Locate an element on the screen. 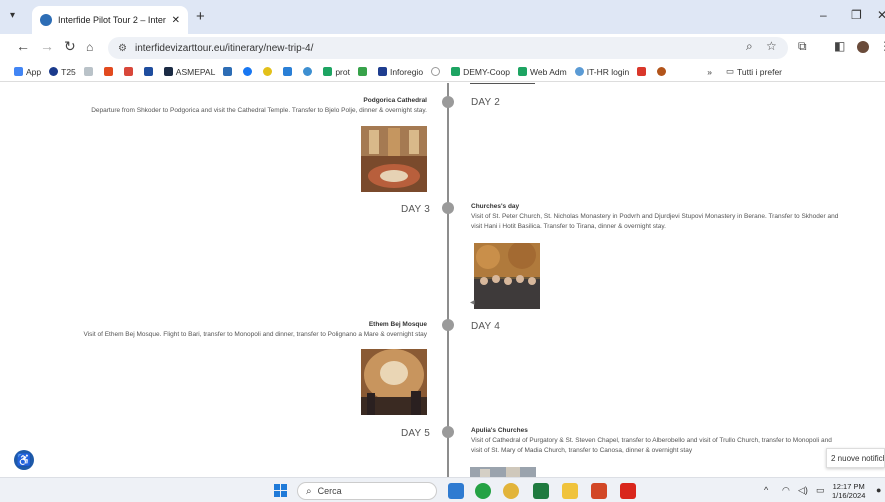 The image size is (885, 502). day2-heading: Podgorica Cathedral is located at coordinates (395, 100).